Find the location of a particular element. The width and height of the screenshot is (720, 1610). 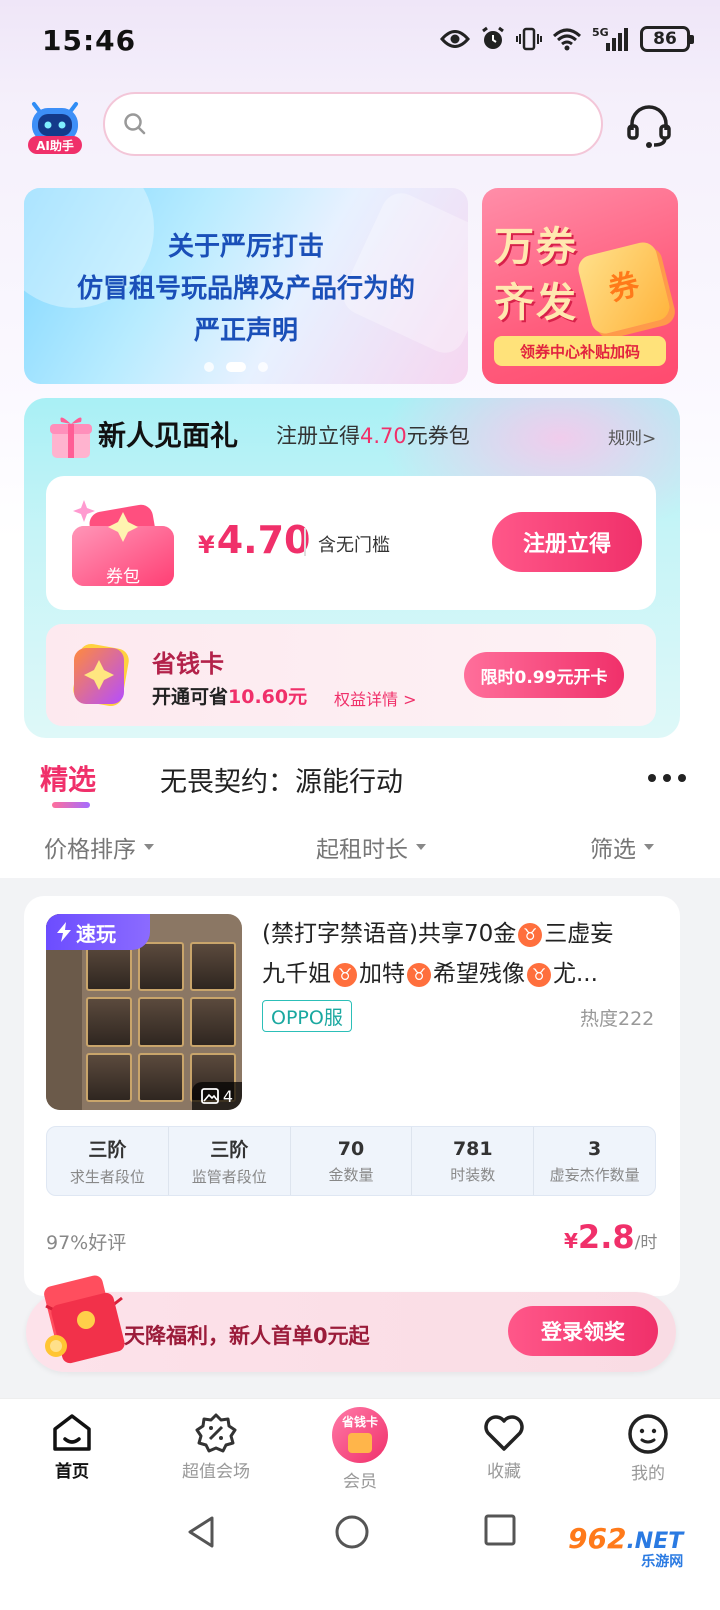

nav-deals: 超值会场 is located at coordinates (216, 1448).